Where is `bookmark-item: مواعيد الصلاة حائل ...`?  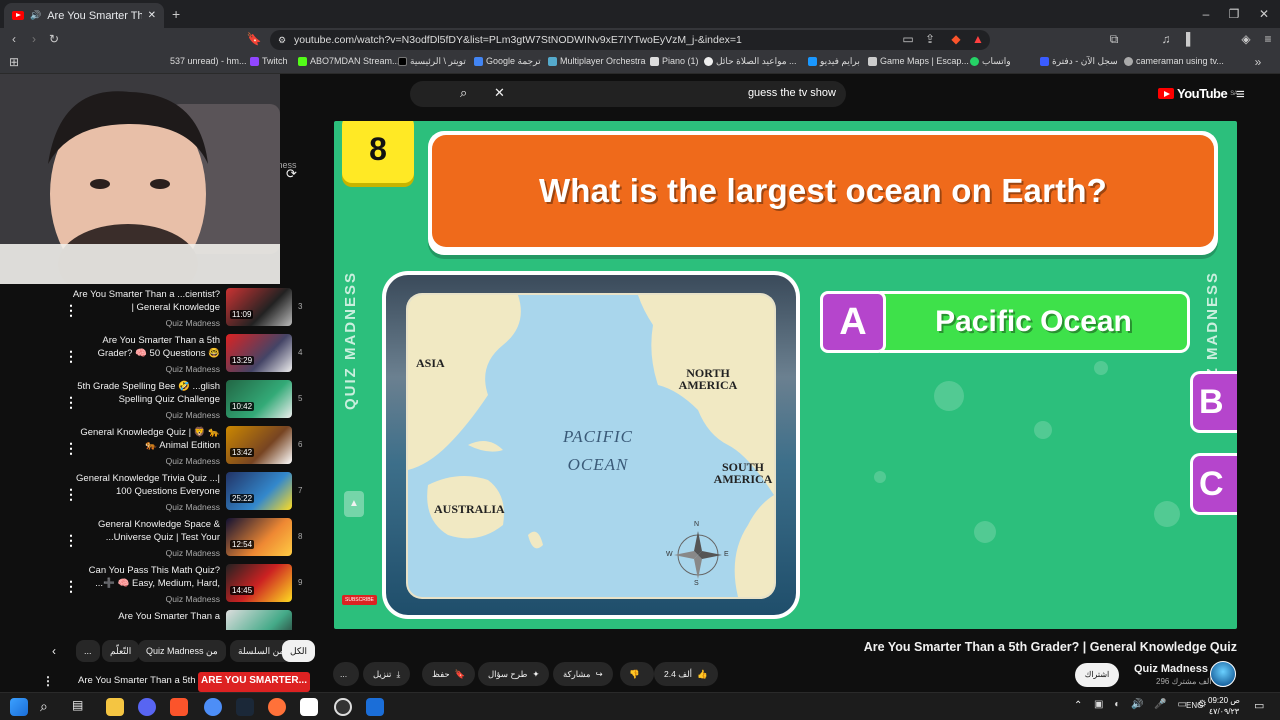 bookmark-item: مواعيد الصلاة حائل ... is located at coordinates (750, 61).